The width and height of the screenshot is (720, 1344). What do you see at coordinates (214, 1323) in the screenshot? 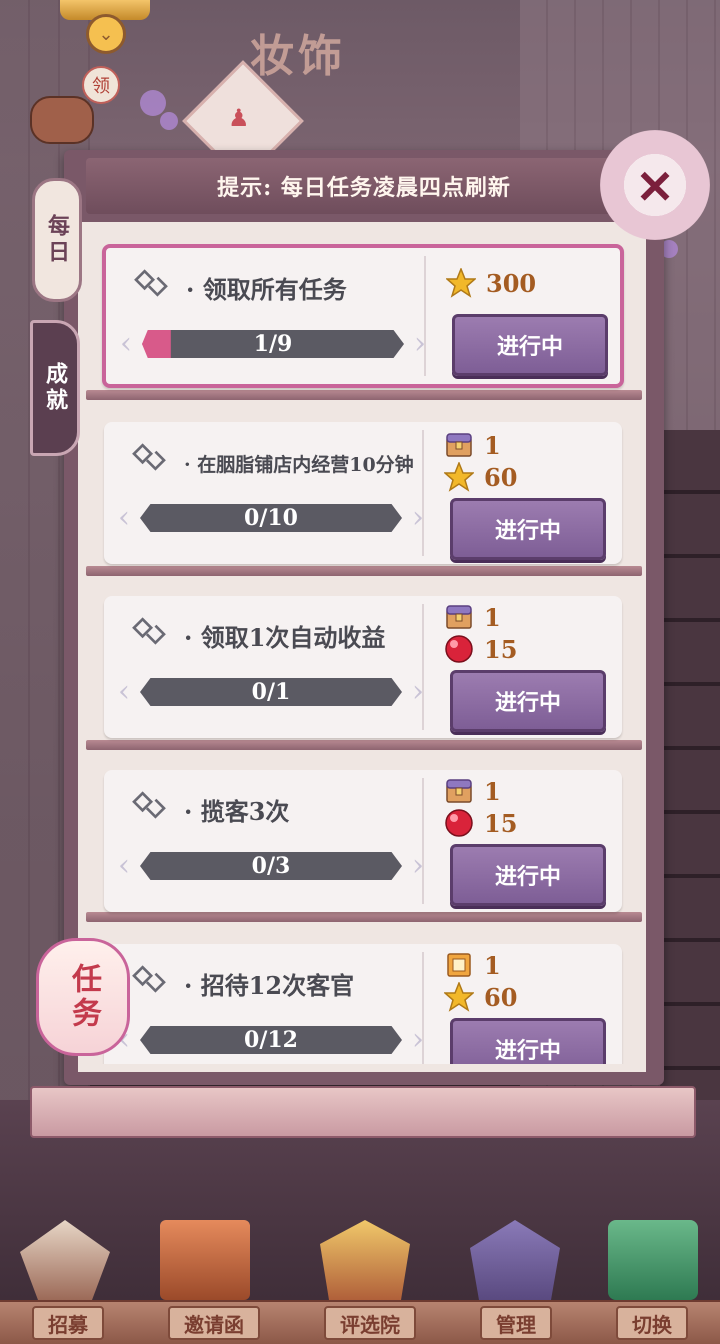
I see `nav-invitation: 邀请函` at bounding box center [214, 1323].